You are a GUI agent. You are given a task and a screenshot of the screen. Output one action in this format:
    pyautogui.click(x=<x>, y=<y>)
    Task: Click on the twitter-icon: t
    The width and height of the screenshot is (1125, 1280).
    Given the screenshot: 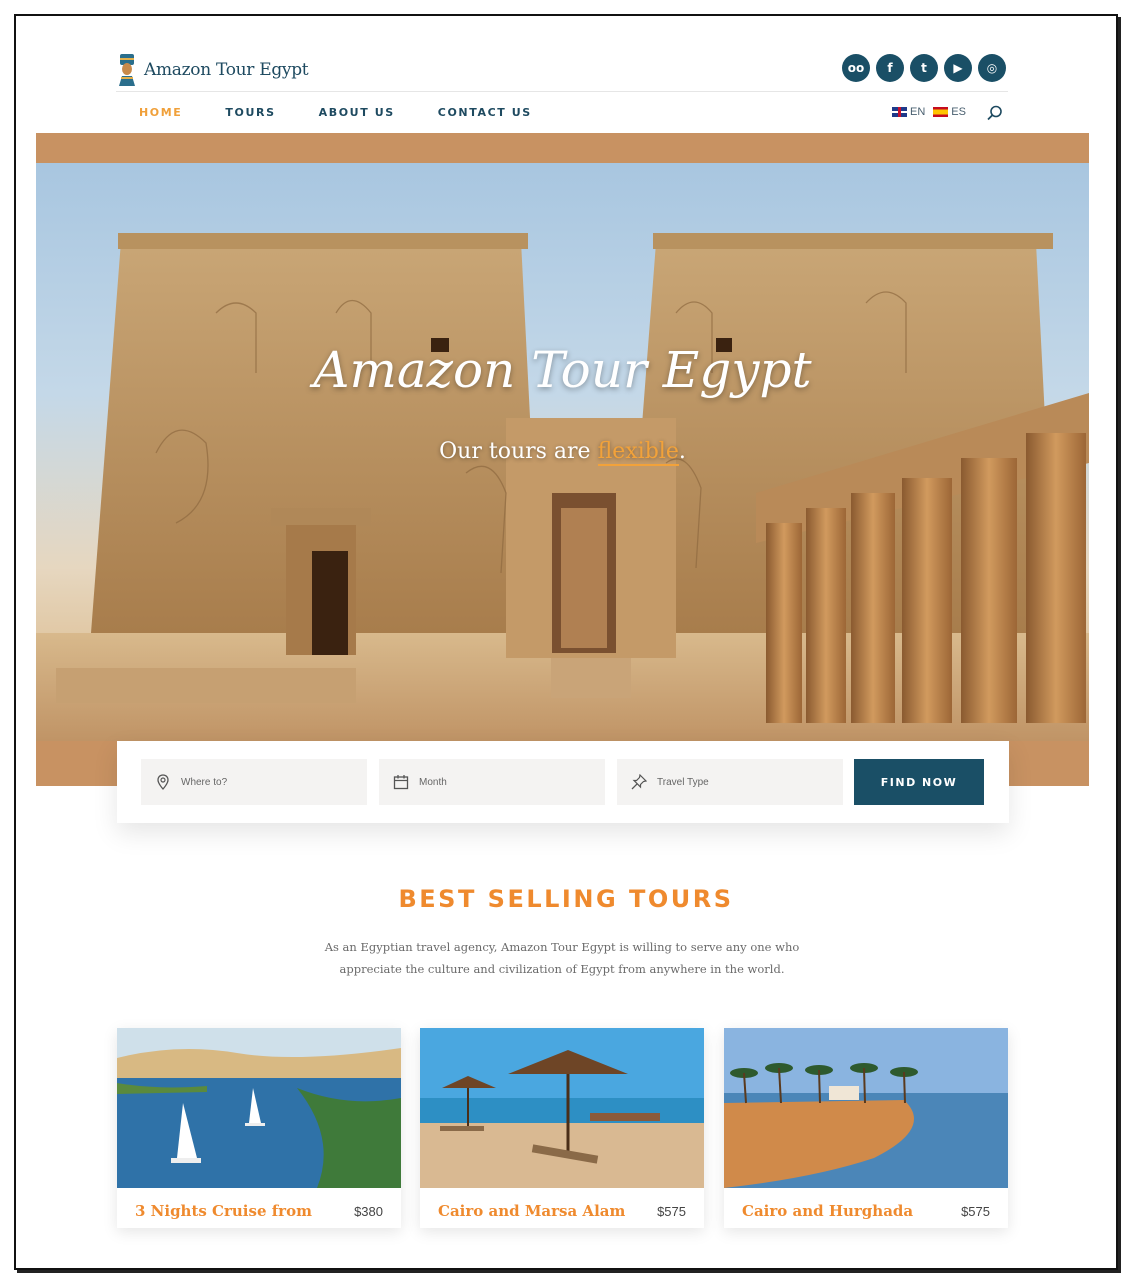 What is the action you would take?
    pyautogui.click(x=924, y=68)
    